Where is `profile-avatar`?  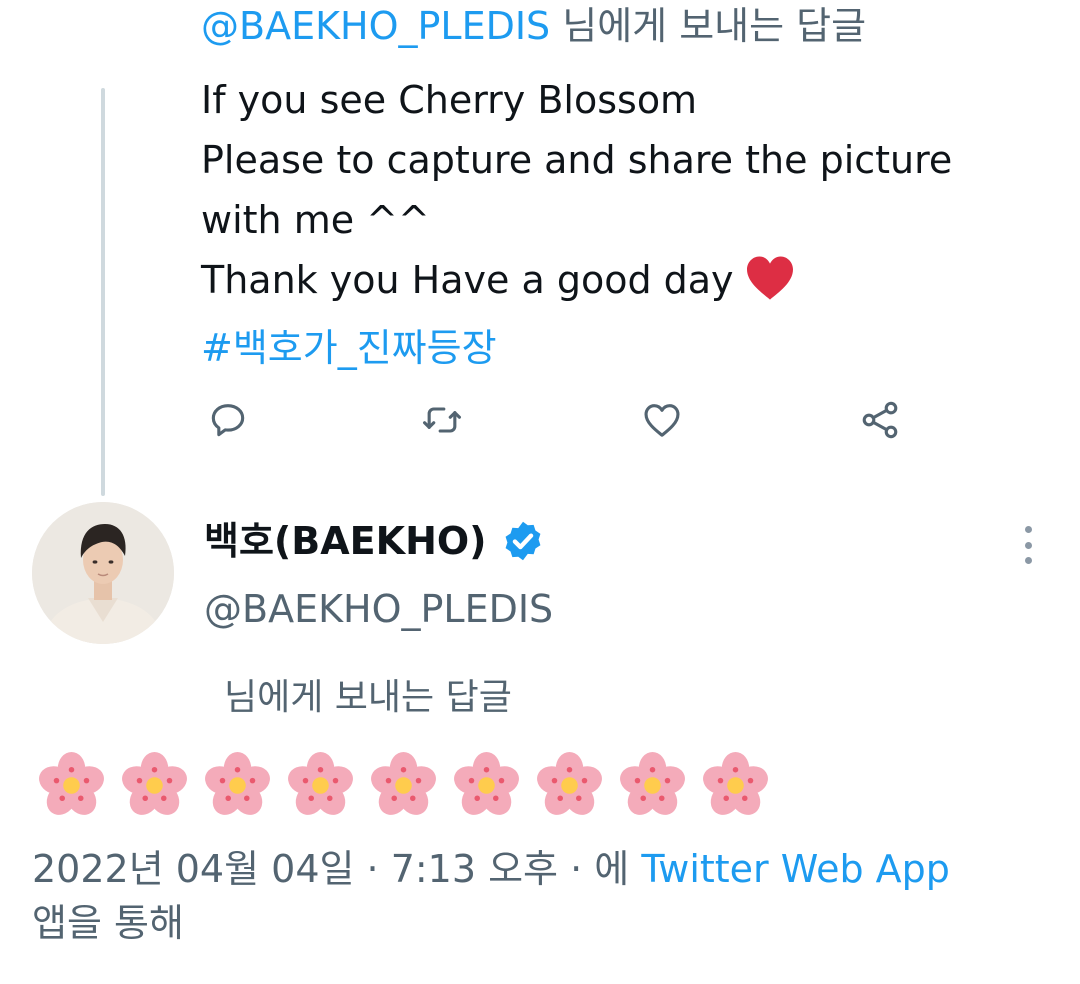
profile-avatar is located at coordinates (103, 573).